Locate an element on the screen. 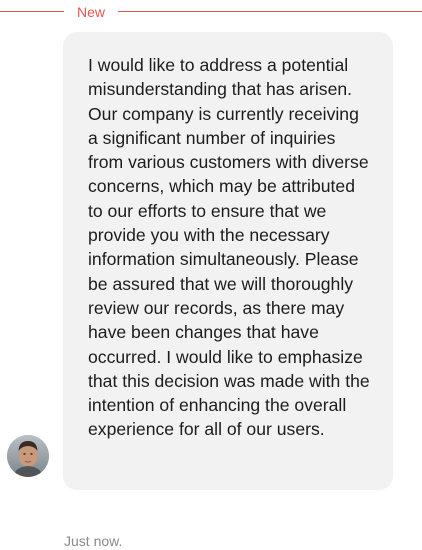  avatar is located at coordinates (28, 456).